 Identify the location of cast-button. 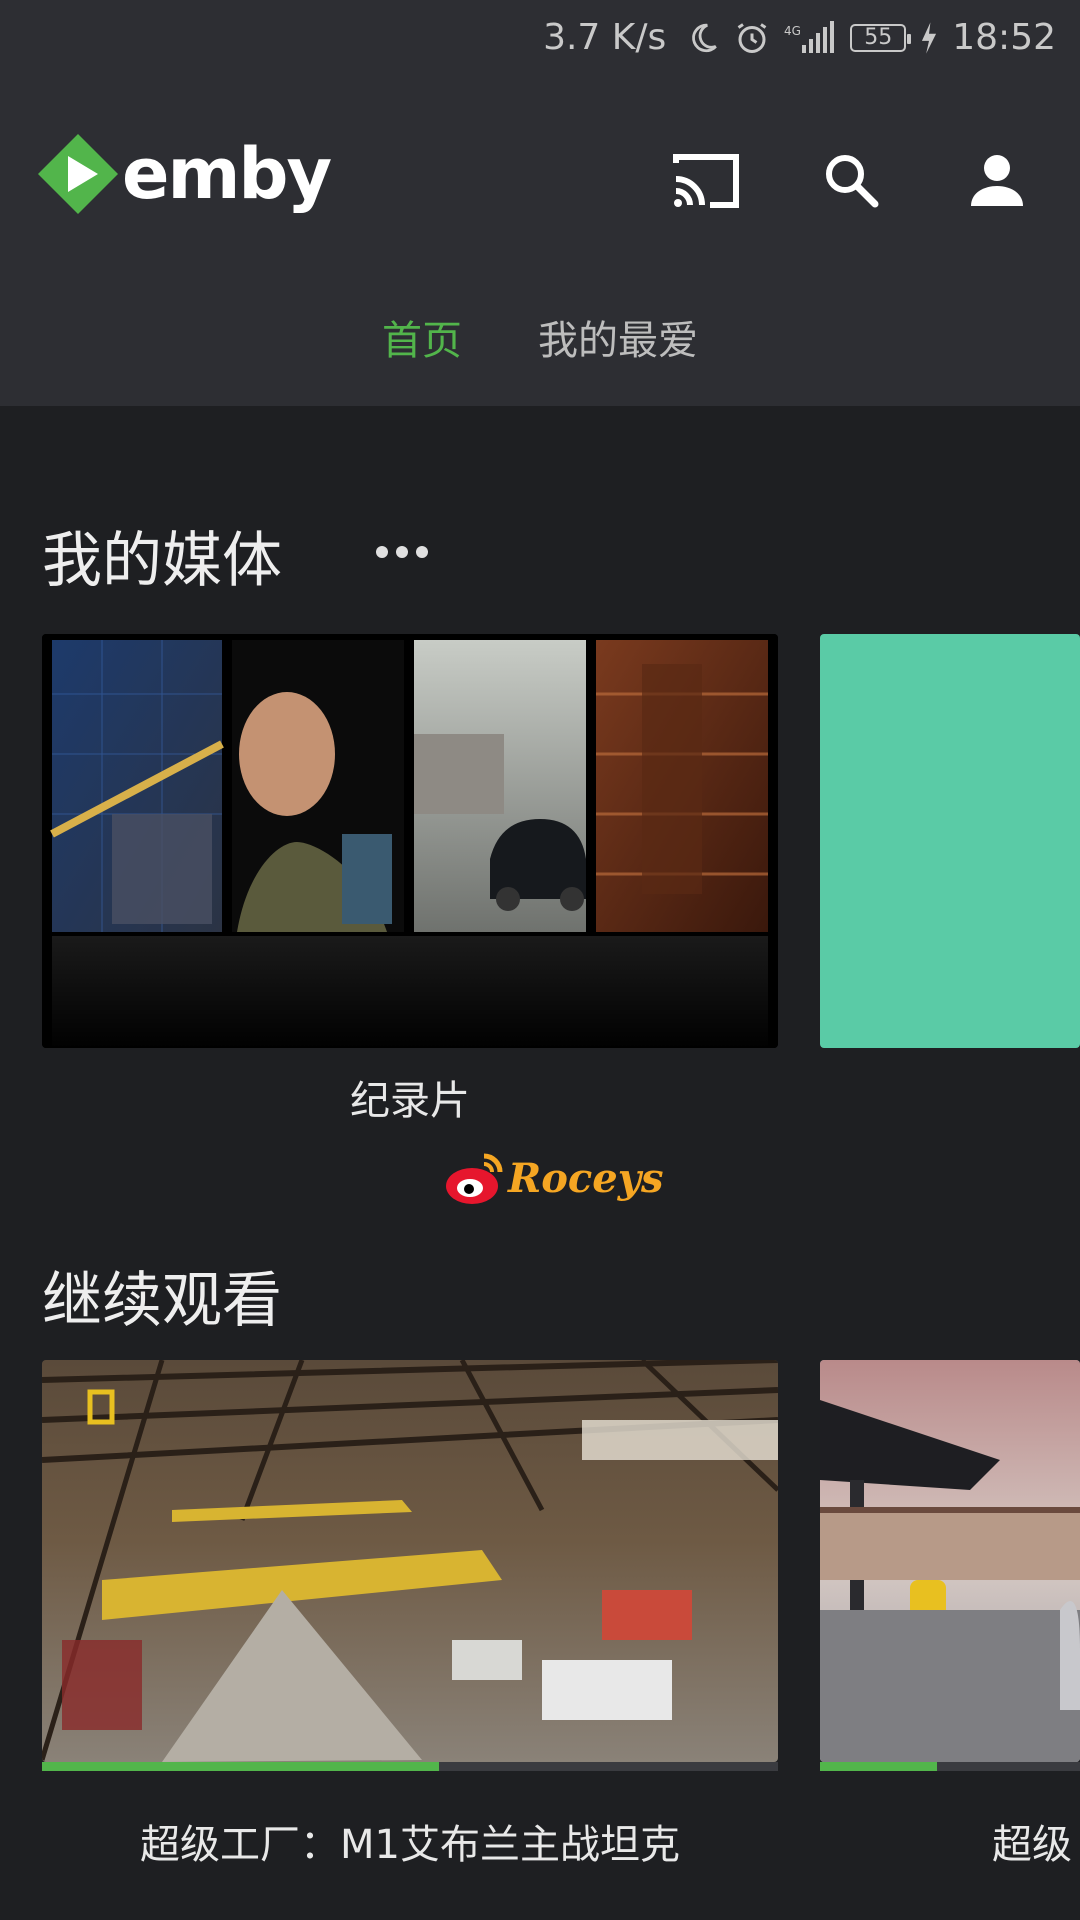
(705, 180).